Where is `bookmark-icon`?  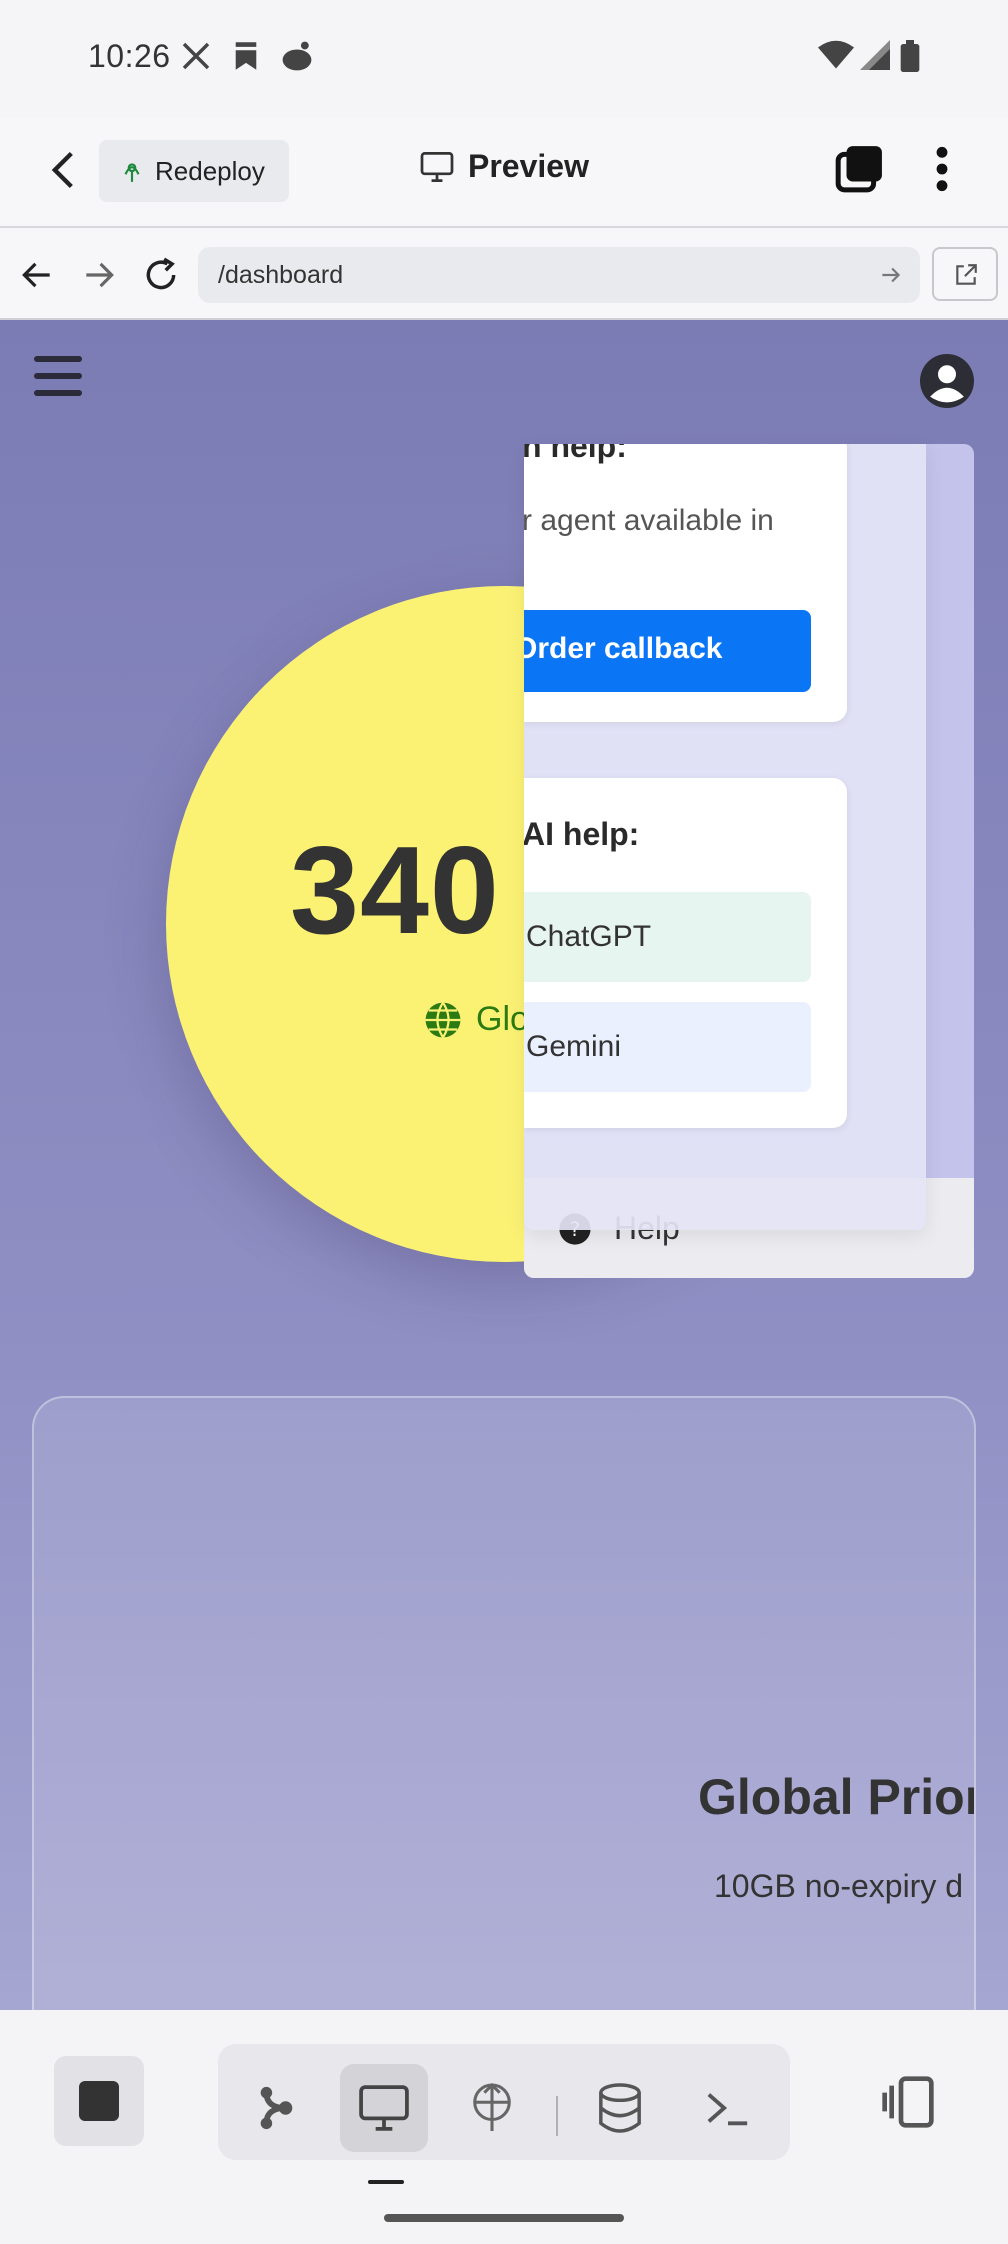
bookmark-icon is located at coordinates (246, 56).